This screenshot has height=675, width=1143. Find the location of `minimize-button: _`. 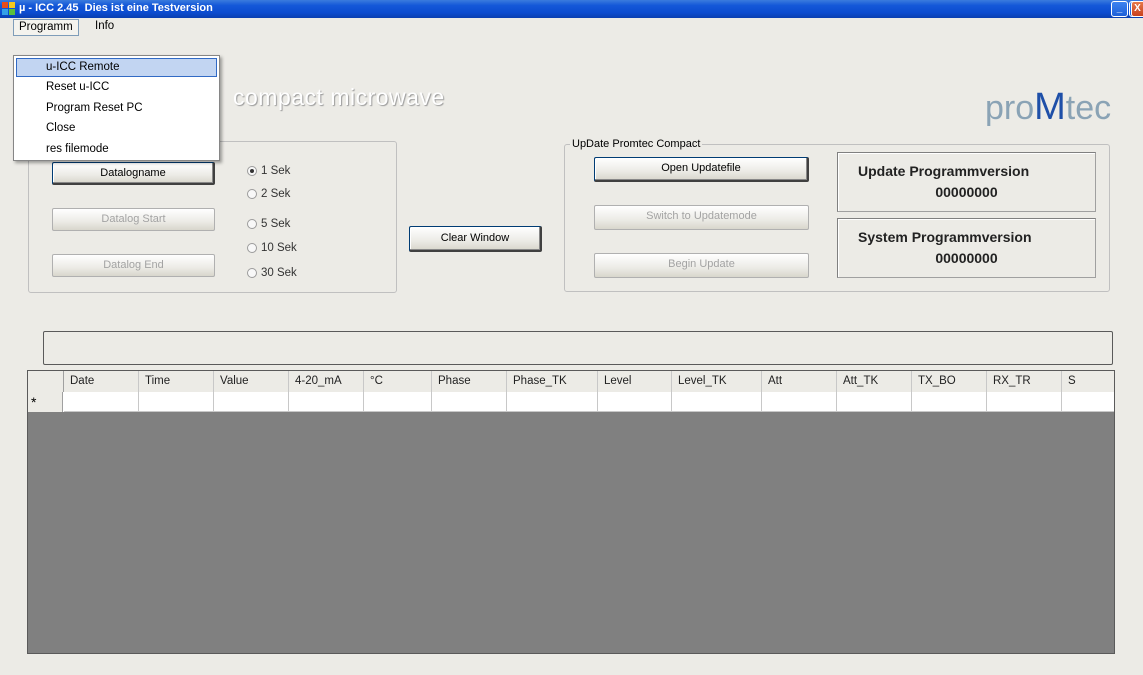

minimize-button: _ is located at coordinates (1119, 9).